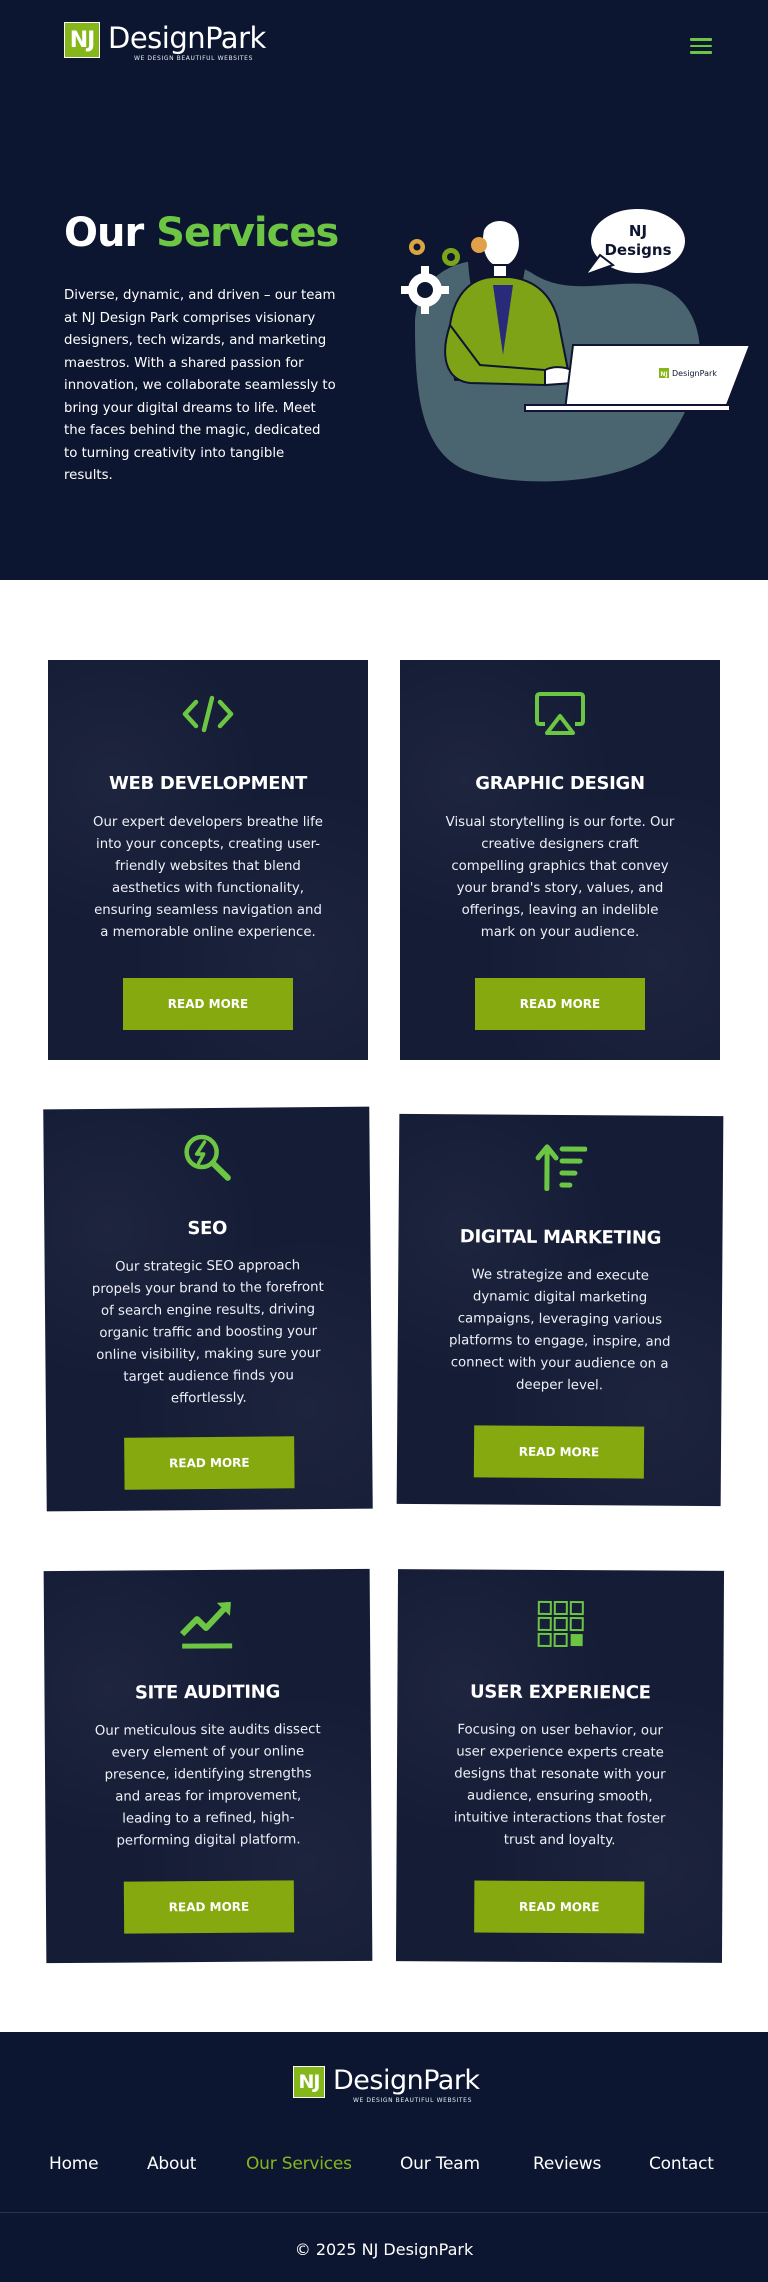 The width and height of the screenshot is (768, 2282). Describe the element at coordinates (560, 783) in the screenshot. I see `service-title: GRAPHIC DESIGN` at that location.